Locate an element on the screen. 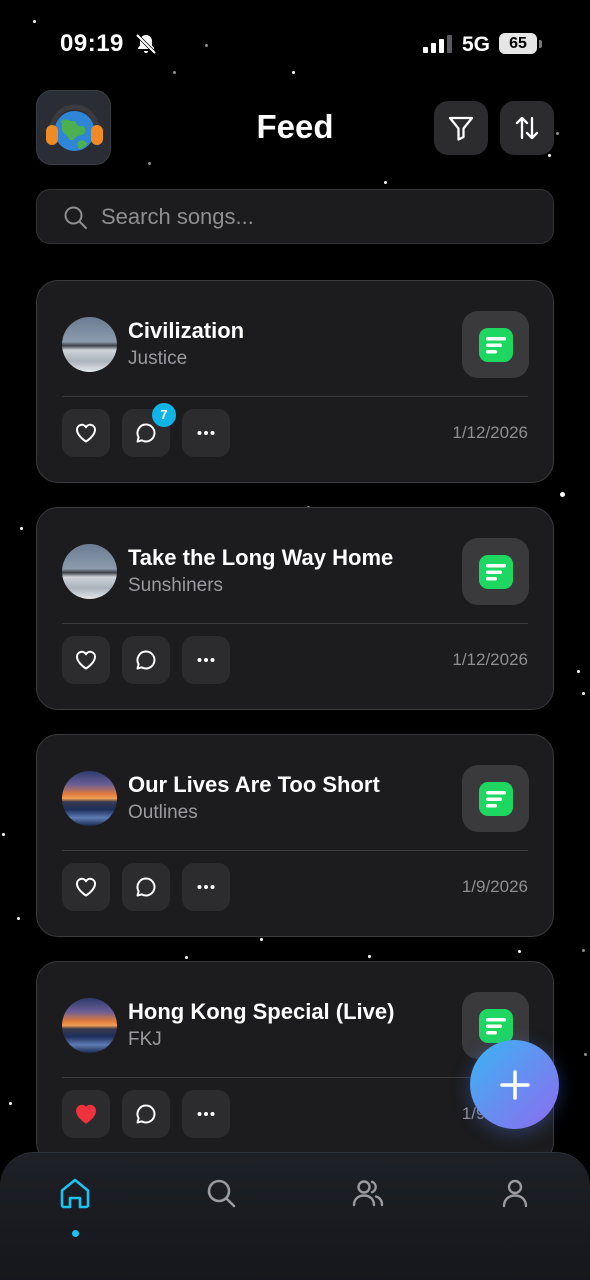  song-title: Our Lives Are Too Short is located at coordinates (254, 784).